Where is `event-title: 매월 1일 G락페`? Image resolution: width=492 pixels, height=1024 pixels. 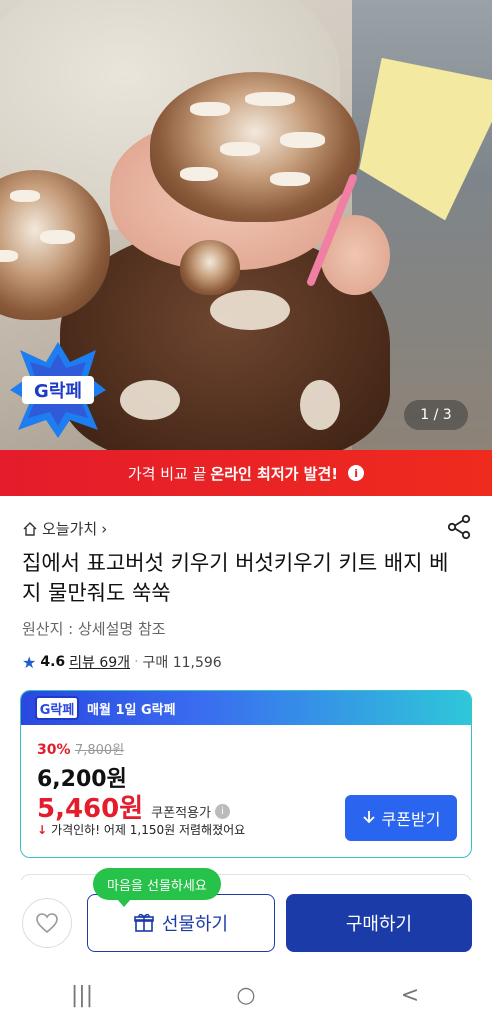 event-title: 매월 1일 G락페 is located at coordinates (131, 710).